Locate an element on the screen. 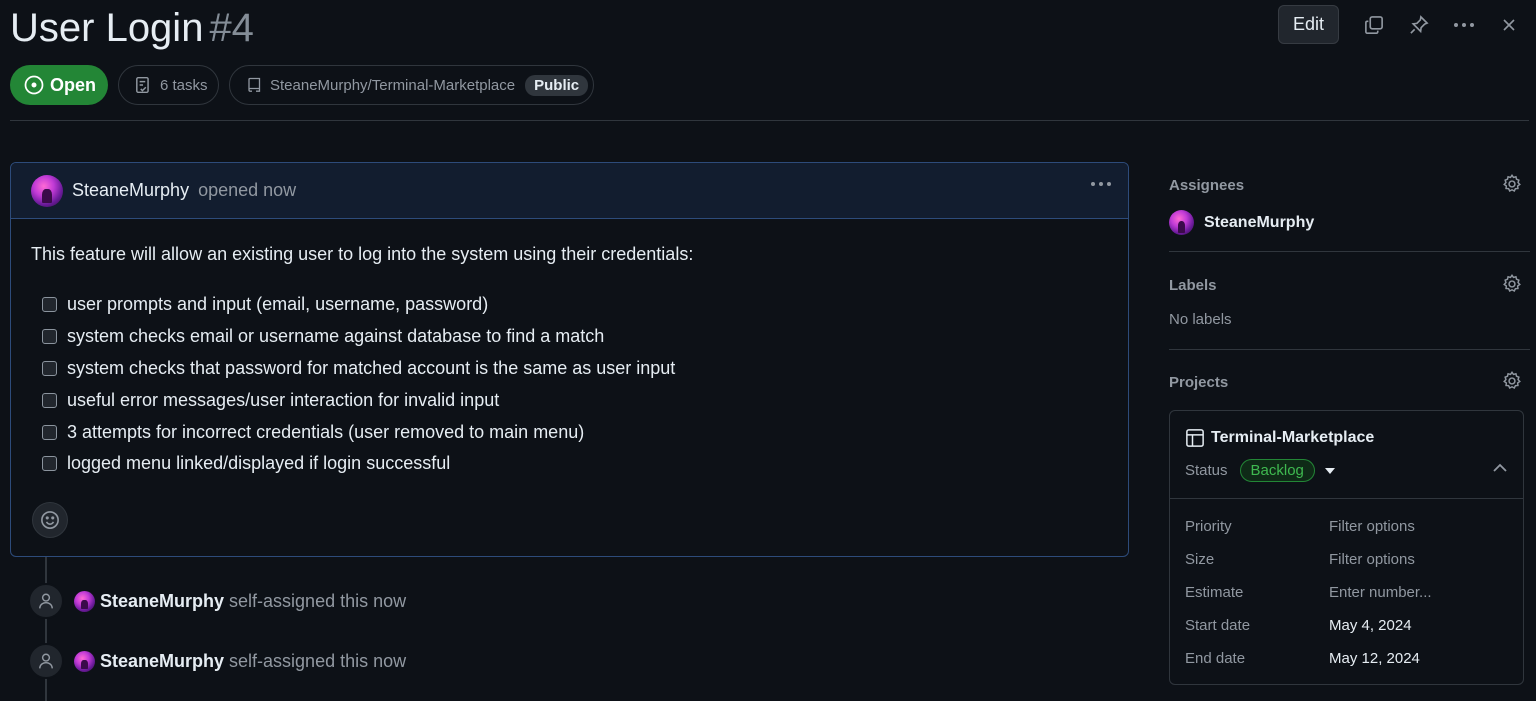  edit-button: Edit is located at coordinates (1308, 24).